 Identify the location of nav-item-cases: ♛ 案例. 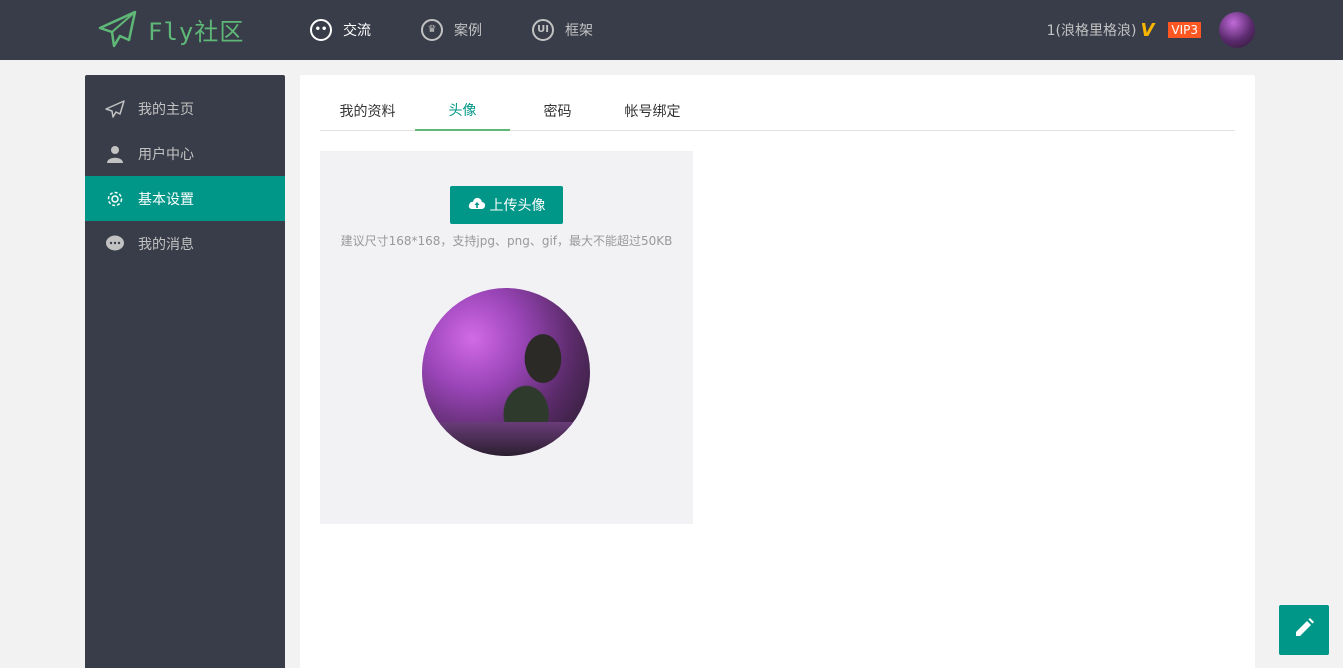
(451, 30).